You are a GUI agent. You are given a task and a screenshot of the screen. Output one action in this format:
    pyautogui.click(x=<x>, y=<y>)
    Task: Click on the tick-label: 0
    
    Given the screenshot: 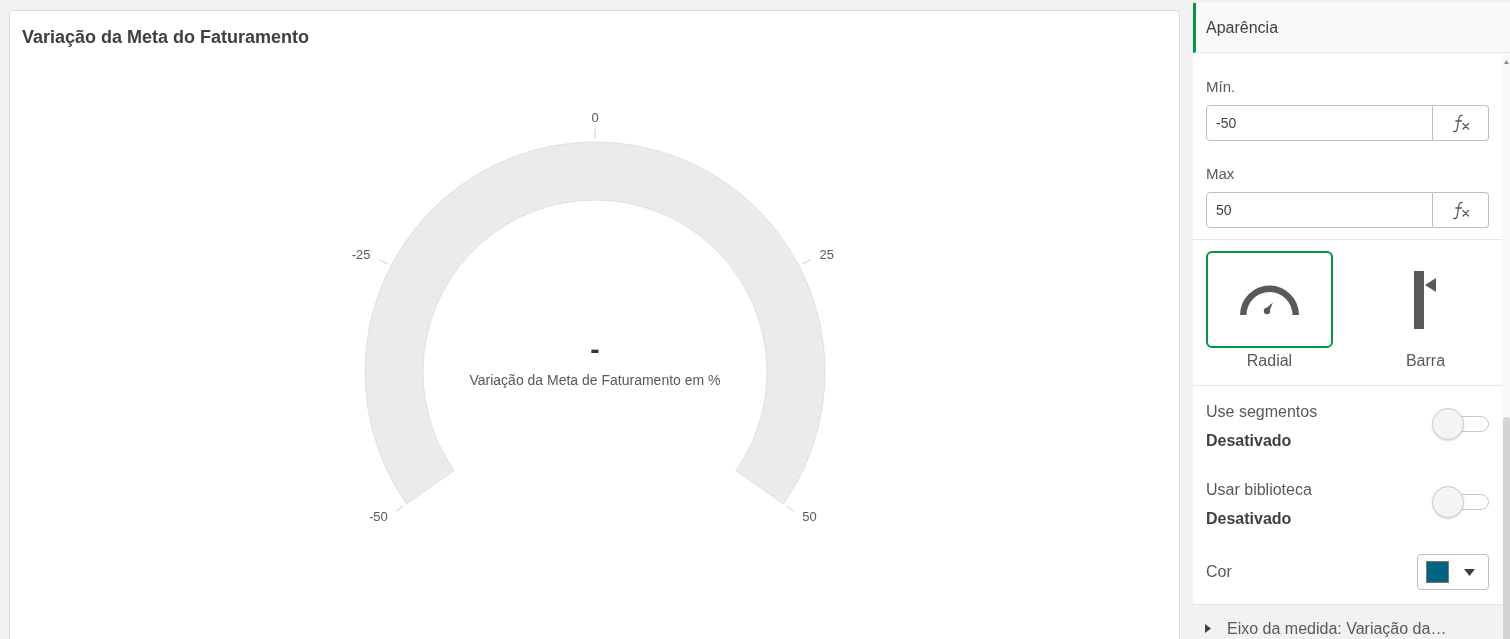 What is the action you would take?
    pyautogui.click(x=594, y=118)
    